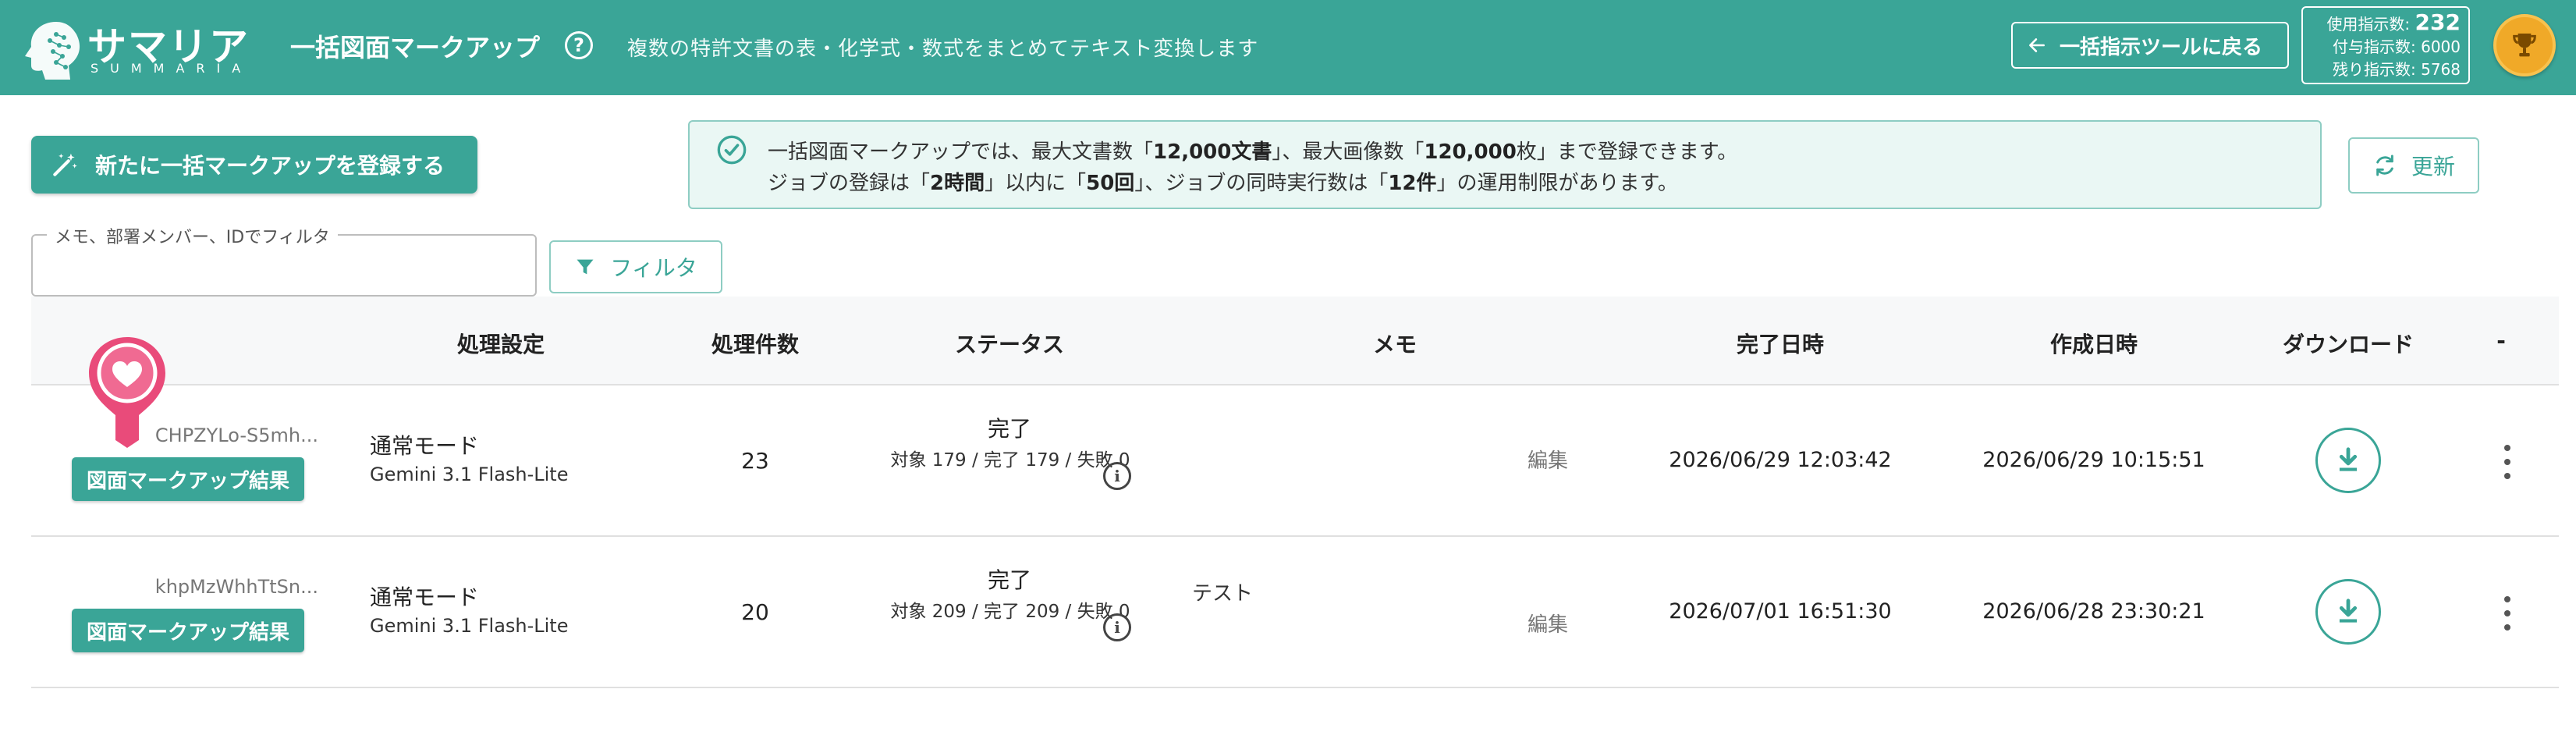  I want to click on register-button-label: 新たに一括マークアップを登録する, so click(270, 166).